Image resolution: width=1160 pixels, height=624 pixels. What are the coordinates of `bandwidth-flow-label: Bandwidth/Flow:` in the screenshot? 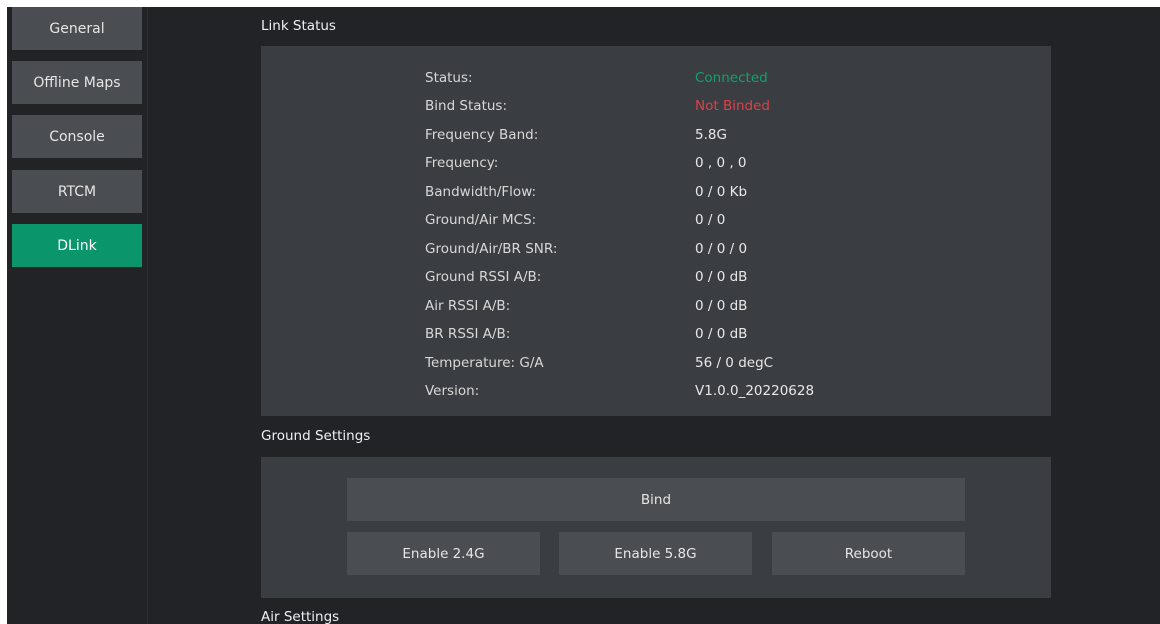 It's located at (481, 192).